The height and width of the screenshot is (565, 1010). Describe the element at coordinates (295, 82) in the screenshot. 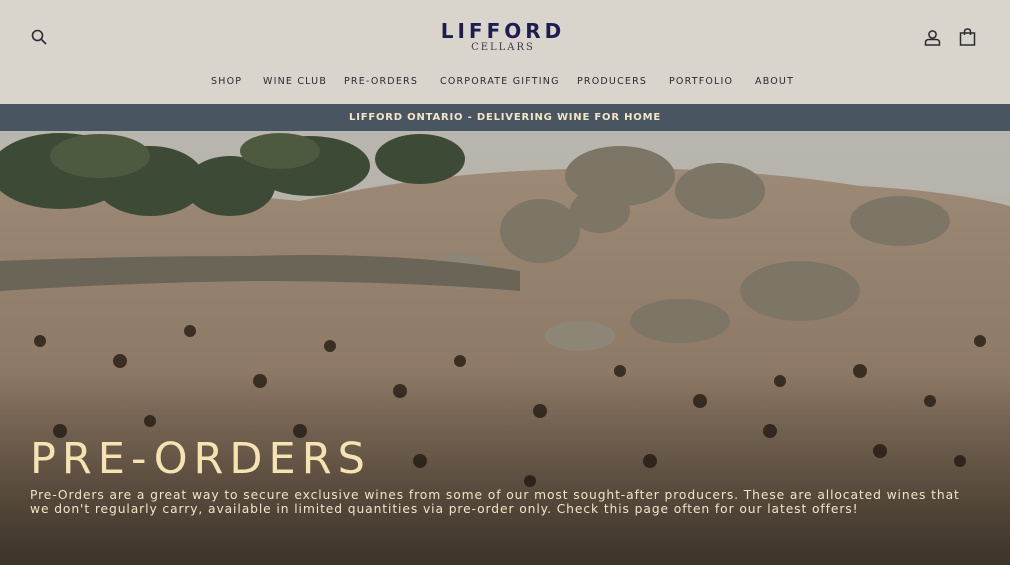

I see `nav-wine-club: WINE CLUB` at that location.